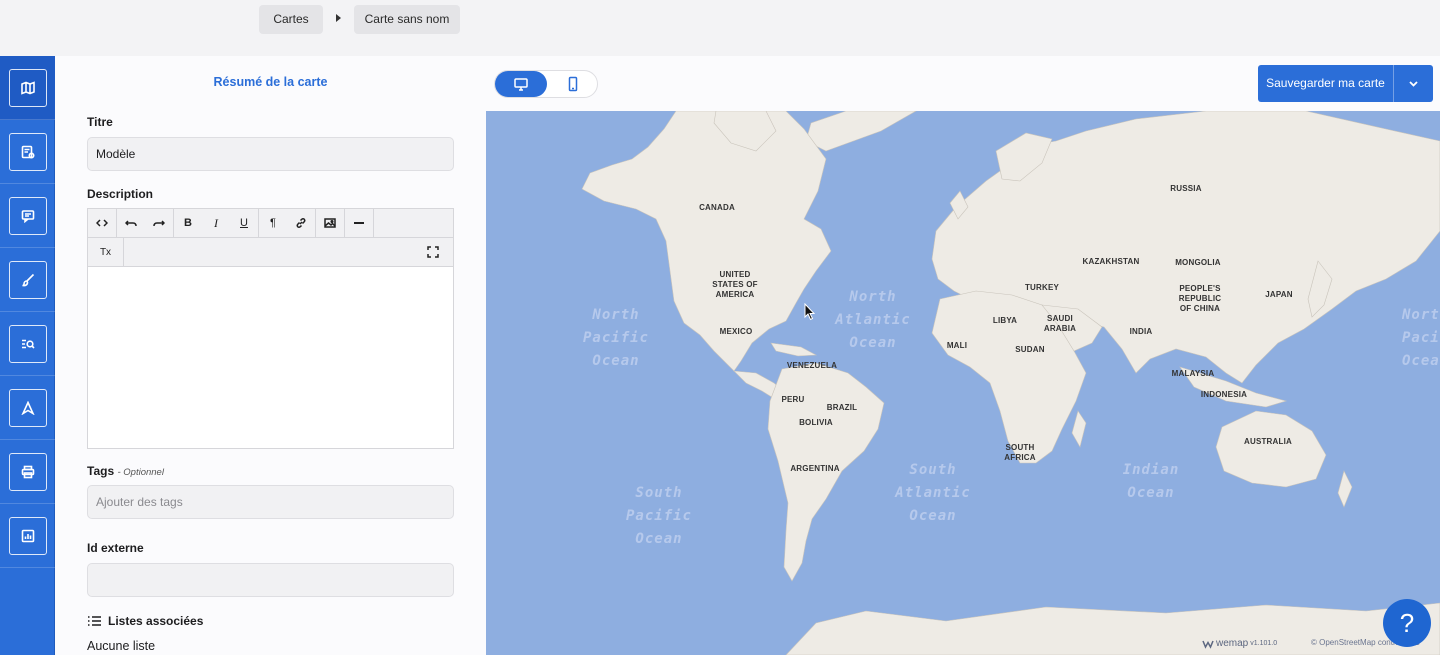  What do you see at coordinates (105, 252) in the screenshot?
I see `clear-format-icon: Tx` at bounding box center [105, 252].